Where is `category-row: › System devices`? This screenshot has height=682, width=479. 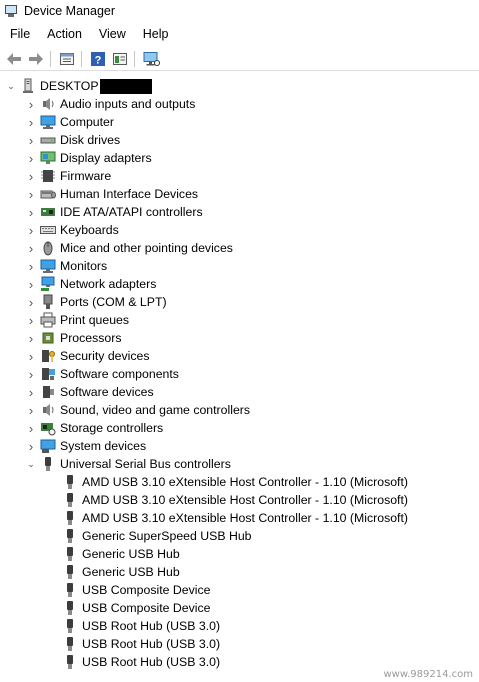
category-row: › System devices is located at coordinates (86, 446).